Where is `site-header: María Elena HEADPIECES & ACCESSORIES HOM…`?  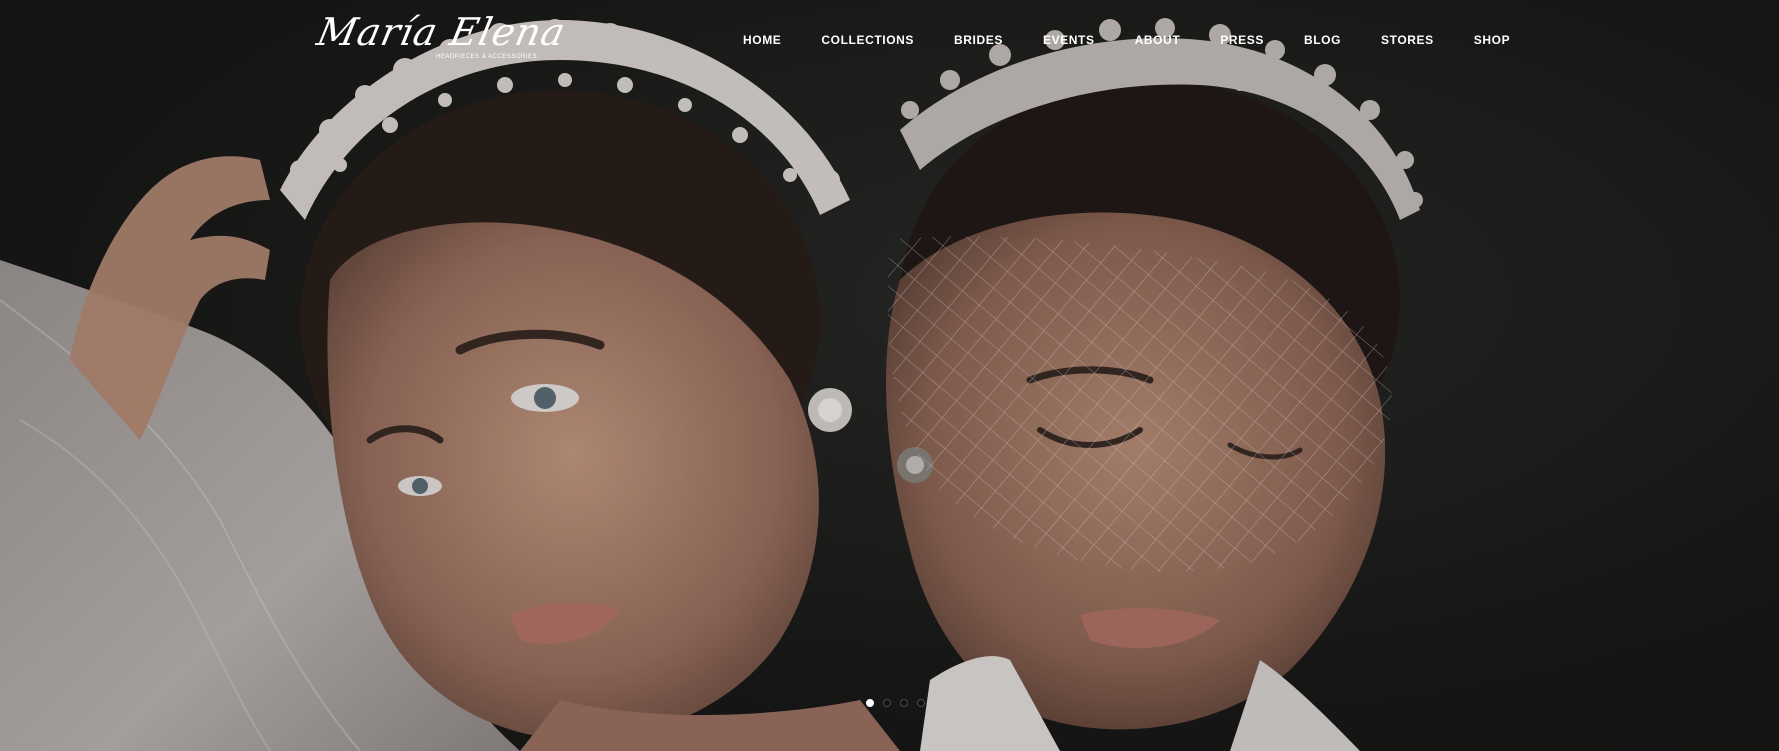 site-header: María Elena HEADPIECES & ACCESSORIES HOM… is located at coordinates (889, 40).